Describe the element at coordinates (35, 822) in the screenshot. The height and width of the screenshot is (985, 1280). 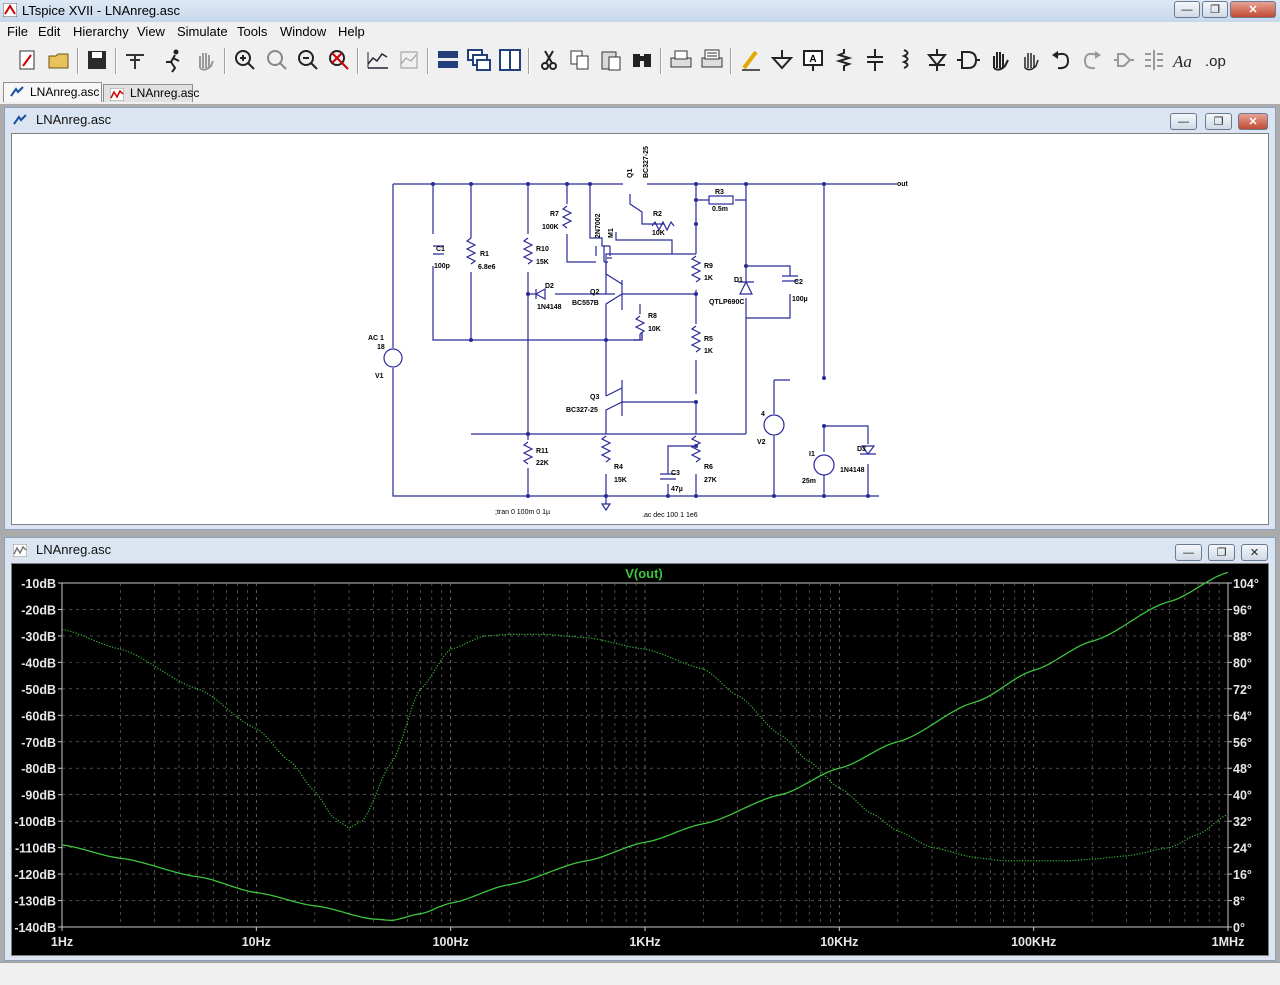
I see `y-left-tick-label: -100dB` at that location.